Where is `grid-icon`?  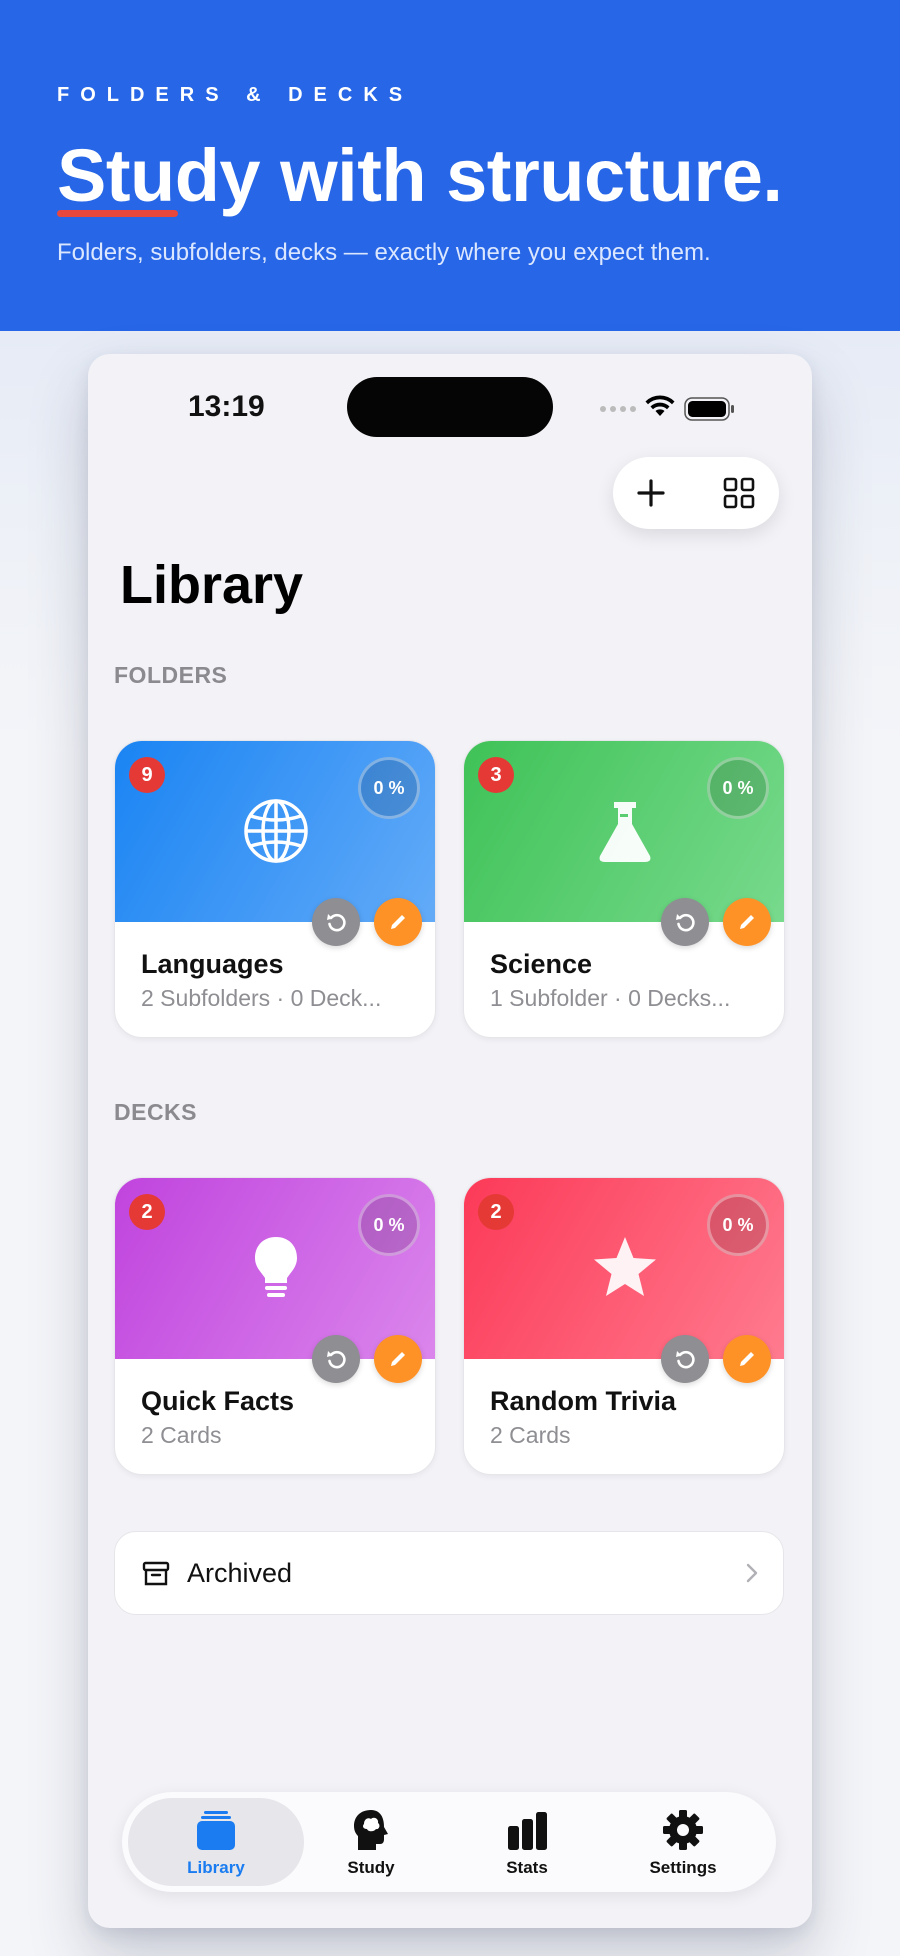
grid-icon is located at coordinates (739, 493).